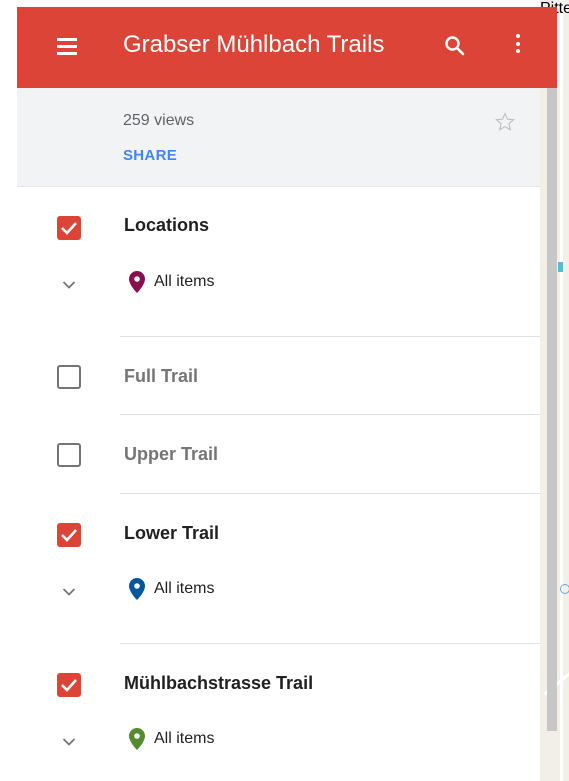 The image size is (569, 781). Describe the element at coordinates (561, 390) in the screenshot. I see `map-road` at that location.